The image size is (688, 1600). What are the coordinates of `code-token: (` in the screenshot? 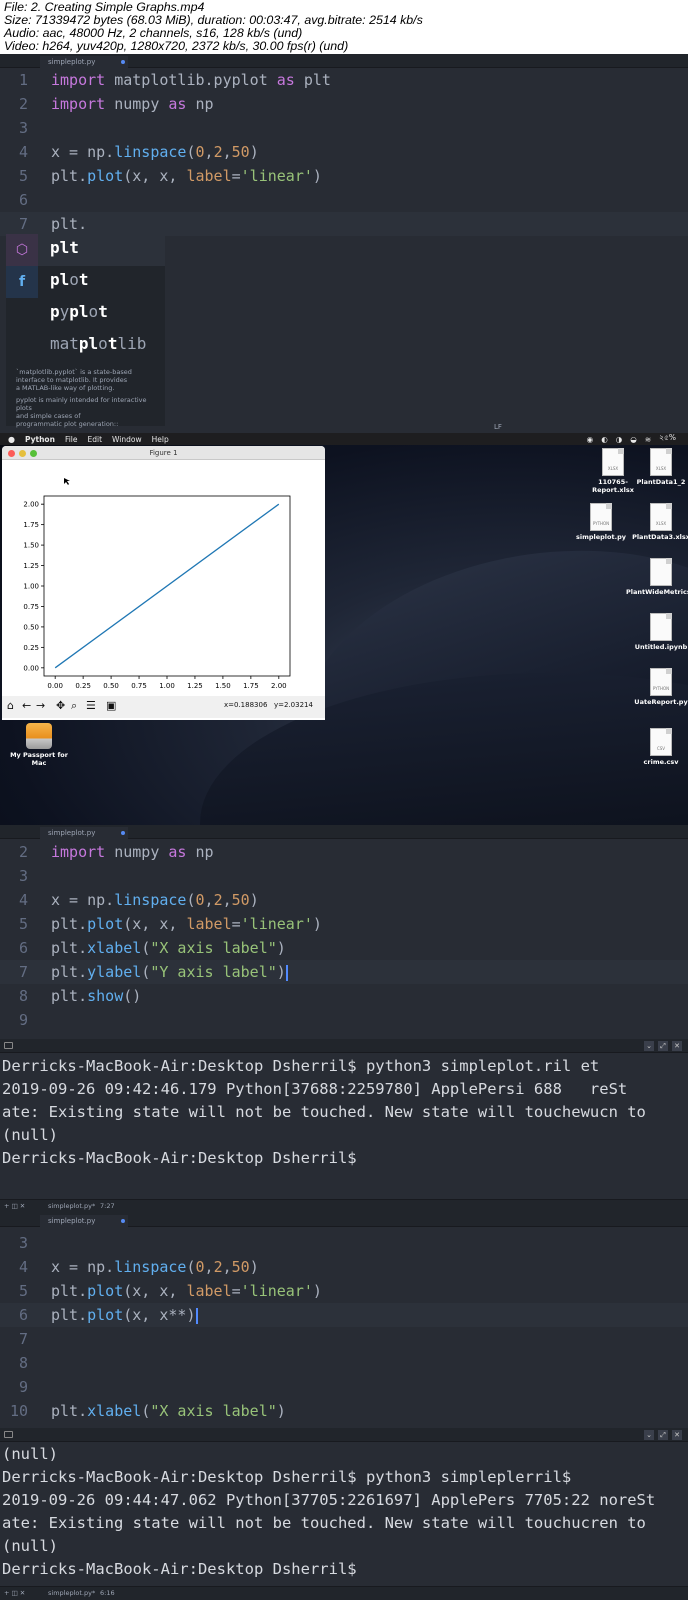 It's located at (146, 1411).